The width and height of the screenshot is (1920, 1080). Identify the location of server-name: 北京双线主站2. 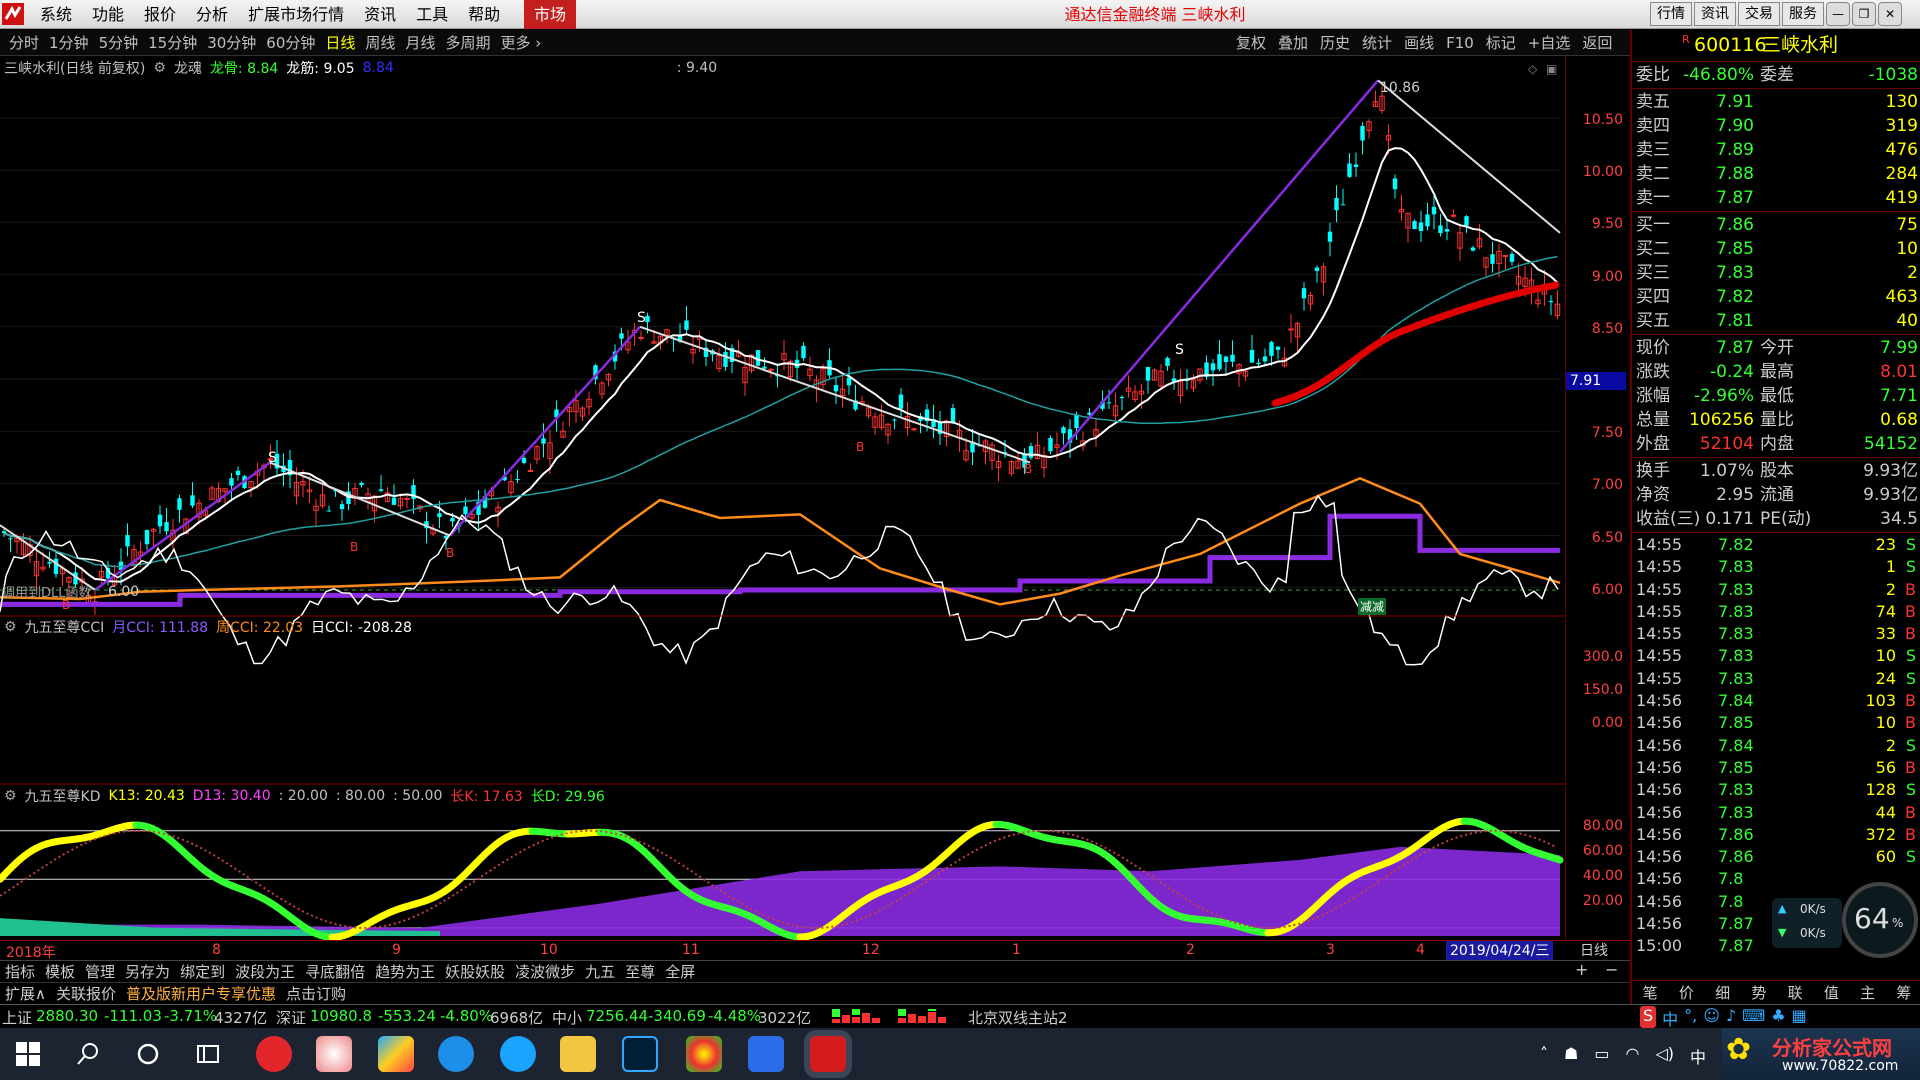
(1018, 1017).